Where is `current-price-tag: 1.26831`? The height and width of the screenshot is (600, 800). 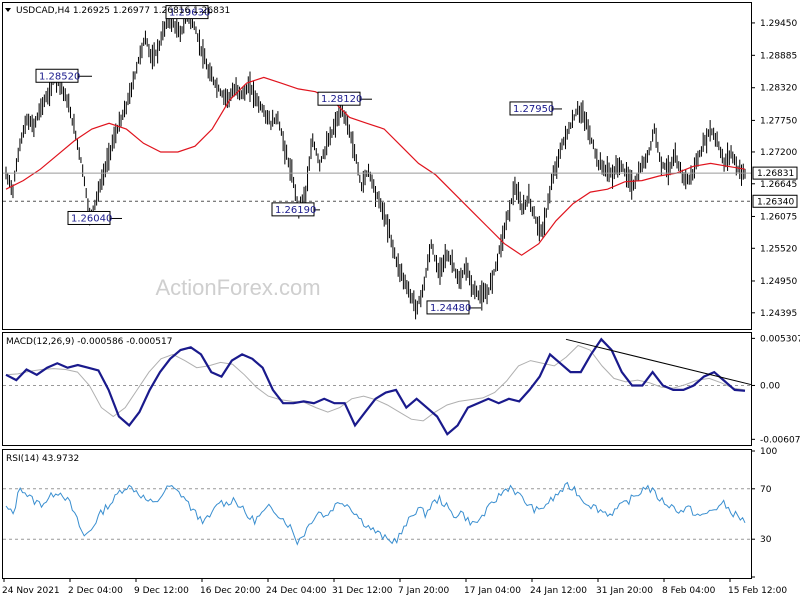 current-price-tag: 1.26831 is located at coordinates (775, 173).